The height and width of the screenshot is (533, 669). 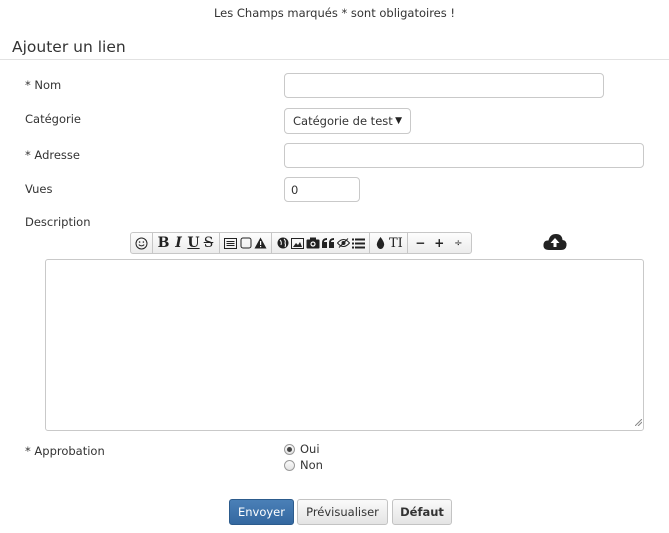 What do you see at coordinates (313, 243) in the screenshot?
I see `camera-icon` at bounding box center [313, 243].